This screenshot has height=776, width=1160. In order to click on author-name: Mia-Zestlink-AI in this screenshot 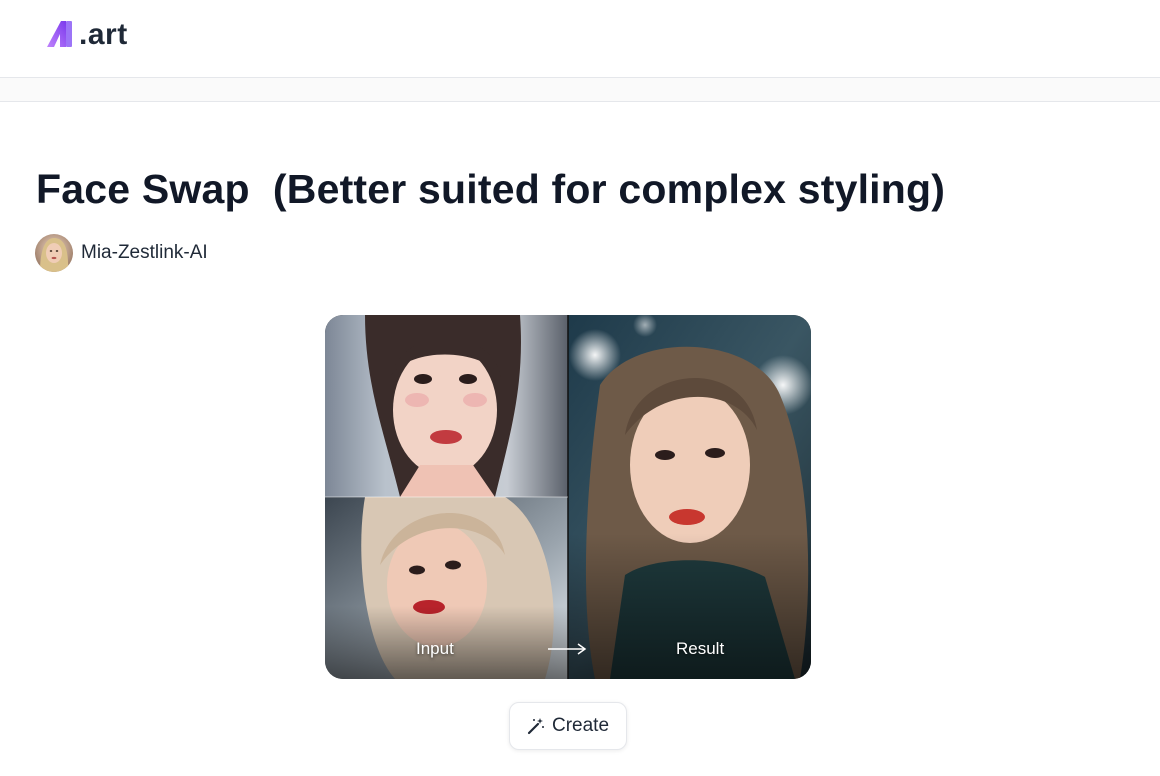, I will do `click(144, 252)`.